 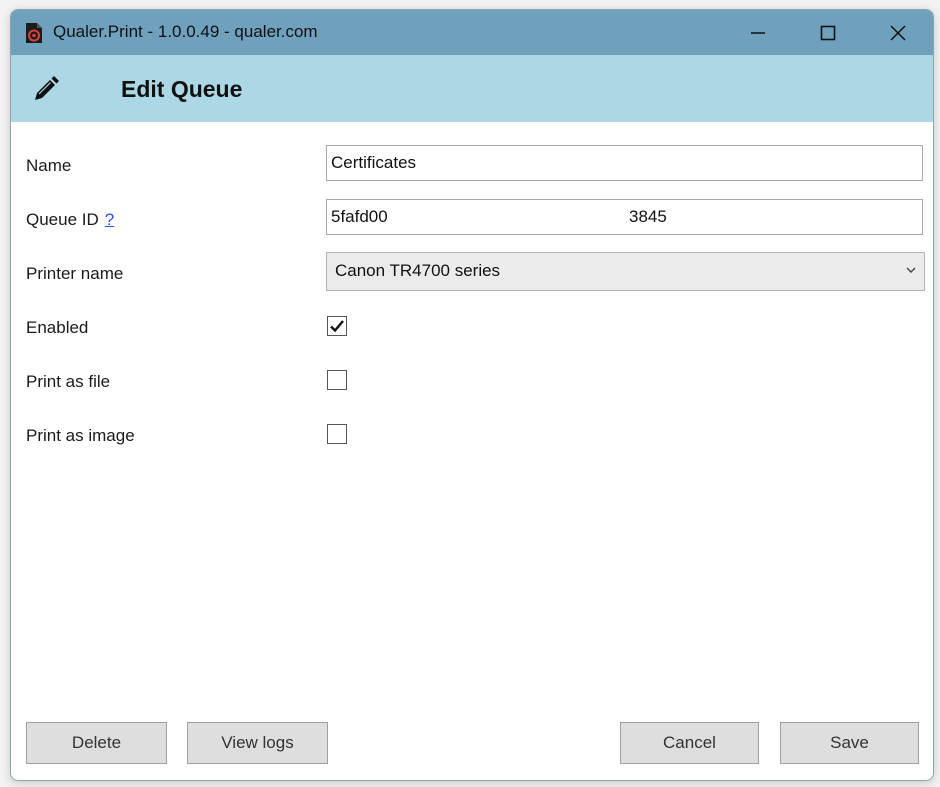 I want to click on maximize-button, so click(x=828, y=32).